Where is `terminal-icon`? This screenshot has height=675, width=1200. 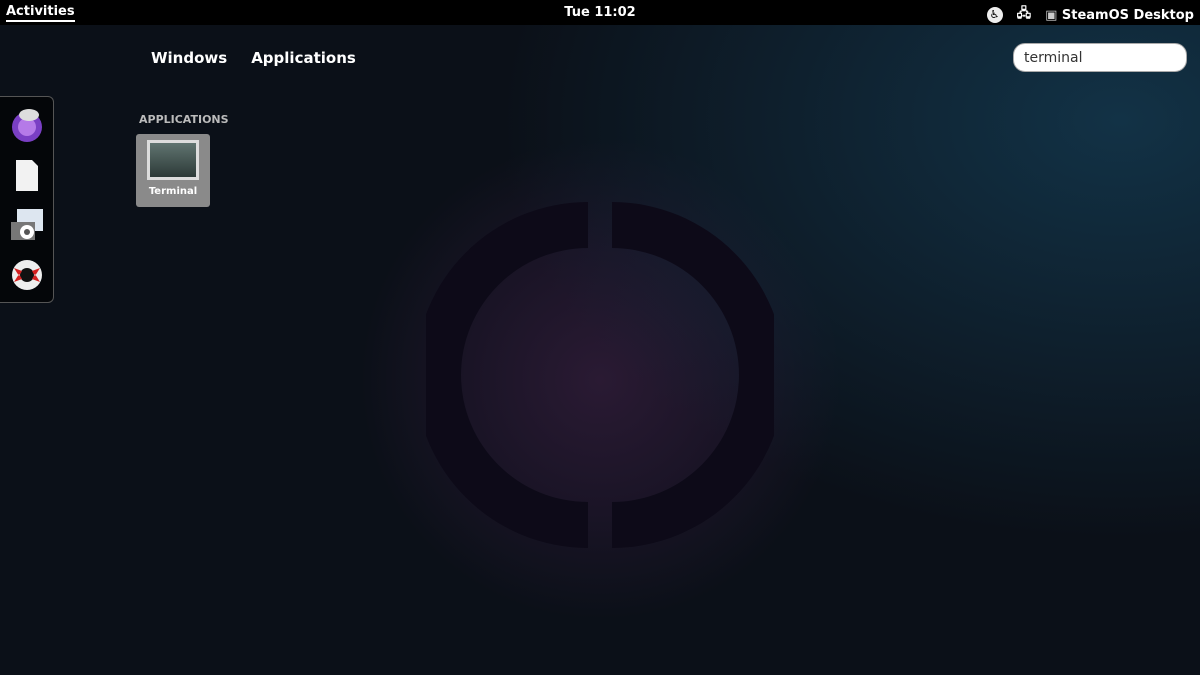 terminal-icon is located at coordinates (173, 160).